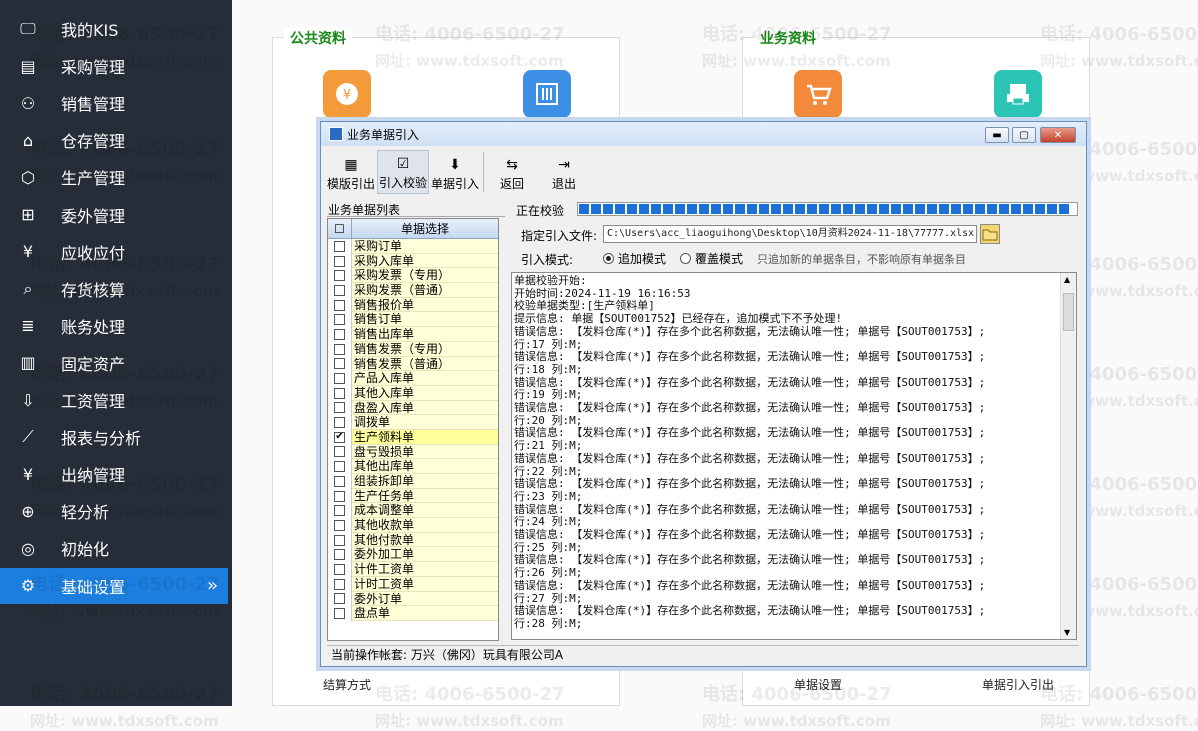  What do you see at coordinates (114, 289) in the screenshot?
I see `sidebar-item-7: ⌕ 存货核算` at bounding box center [114, 289].